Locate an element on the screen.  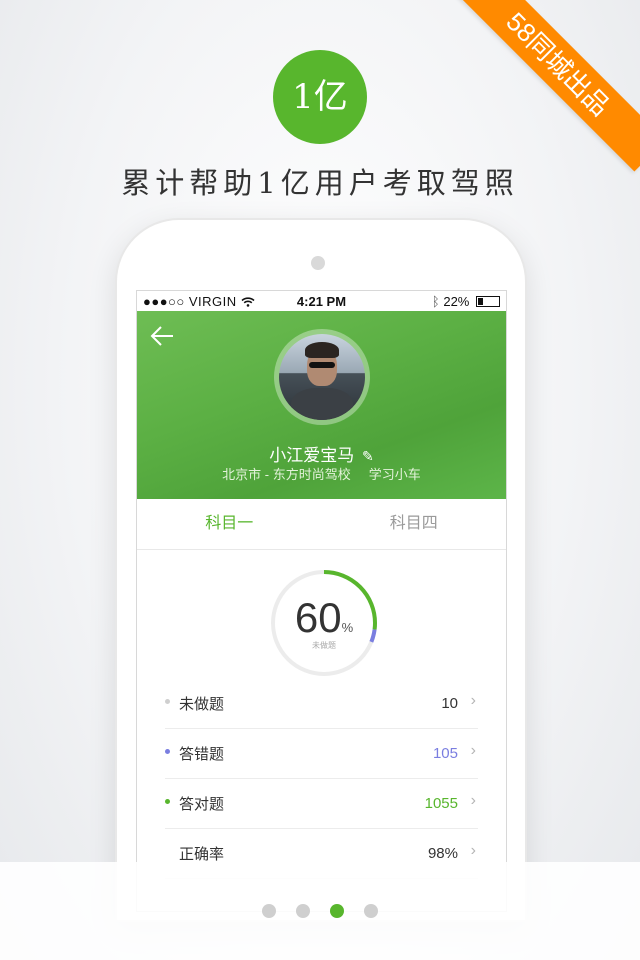
stat-row: 未做题 10 › is located at coordinates (321, 704).